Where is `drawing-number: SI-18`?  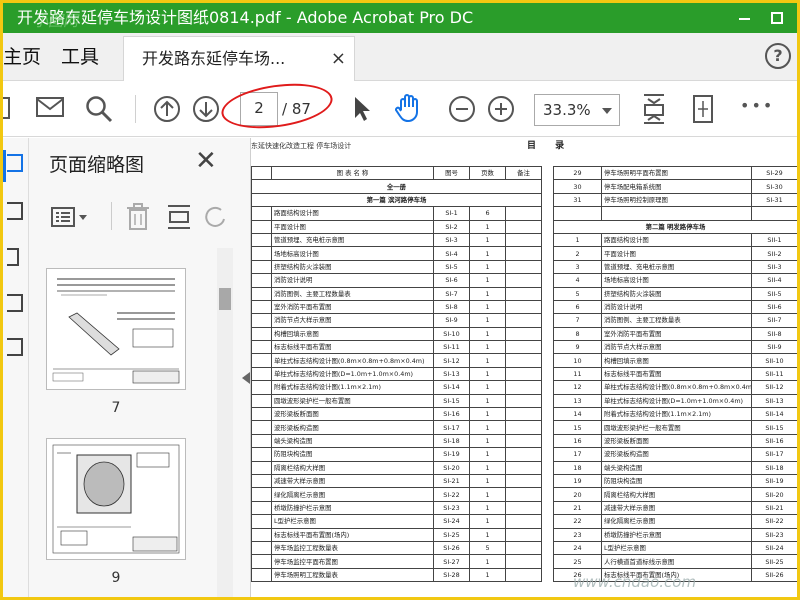 drawing-number: SI-18 is located at coordinates (451, 441).